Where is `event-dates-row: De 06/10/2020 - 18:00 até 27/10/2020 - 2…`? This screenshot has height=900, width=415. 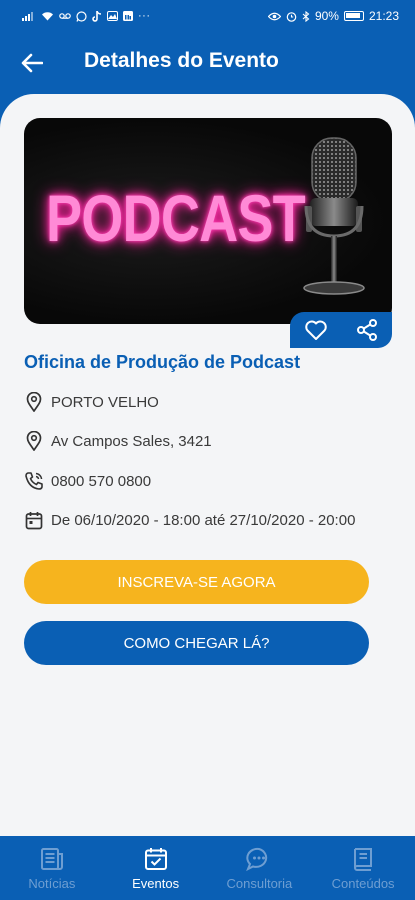 event-dates-row: De 06/10/2020 - 18:00 até 27/10/2020 - 2… is located at coordinates (189, 520).